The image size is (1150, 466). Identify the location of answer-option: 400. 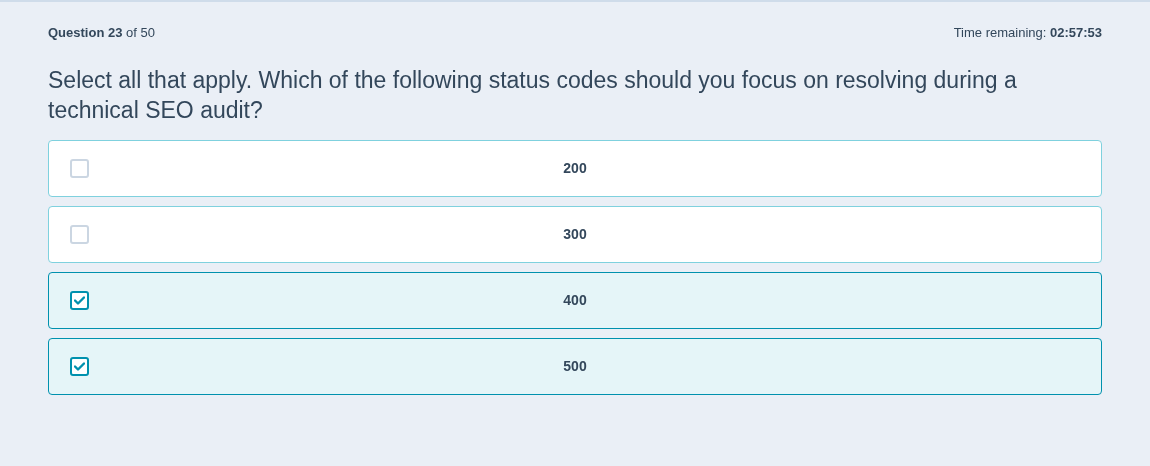
(575, 300).